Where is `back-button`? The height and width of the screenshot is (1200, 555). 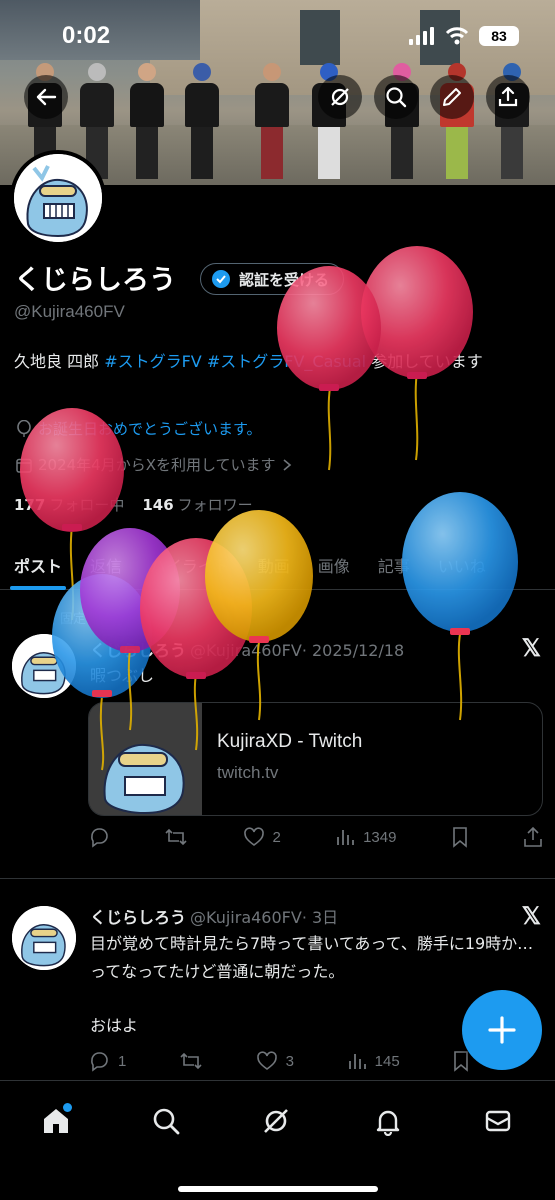 back-button is located at coordinates (46, 97).